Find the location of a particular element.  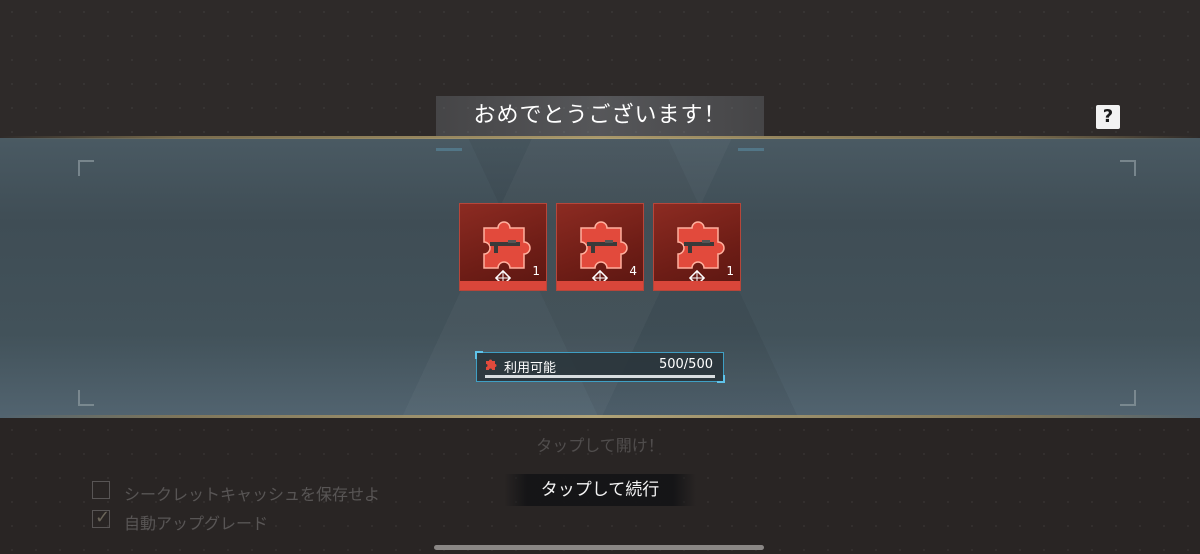

title-tick-left is located at coordinates (449, 149).